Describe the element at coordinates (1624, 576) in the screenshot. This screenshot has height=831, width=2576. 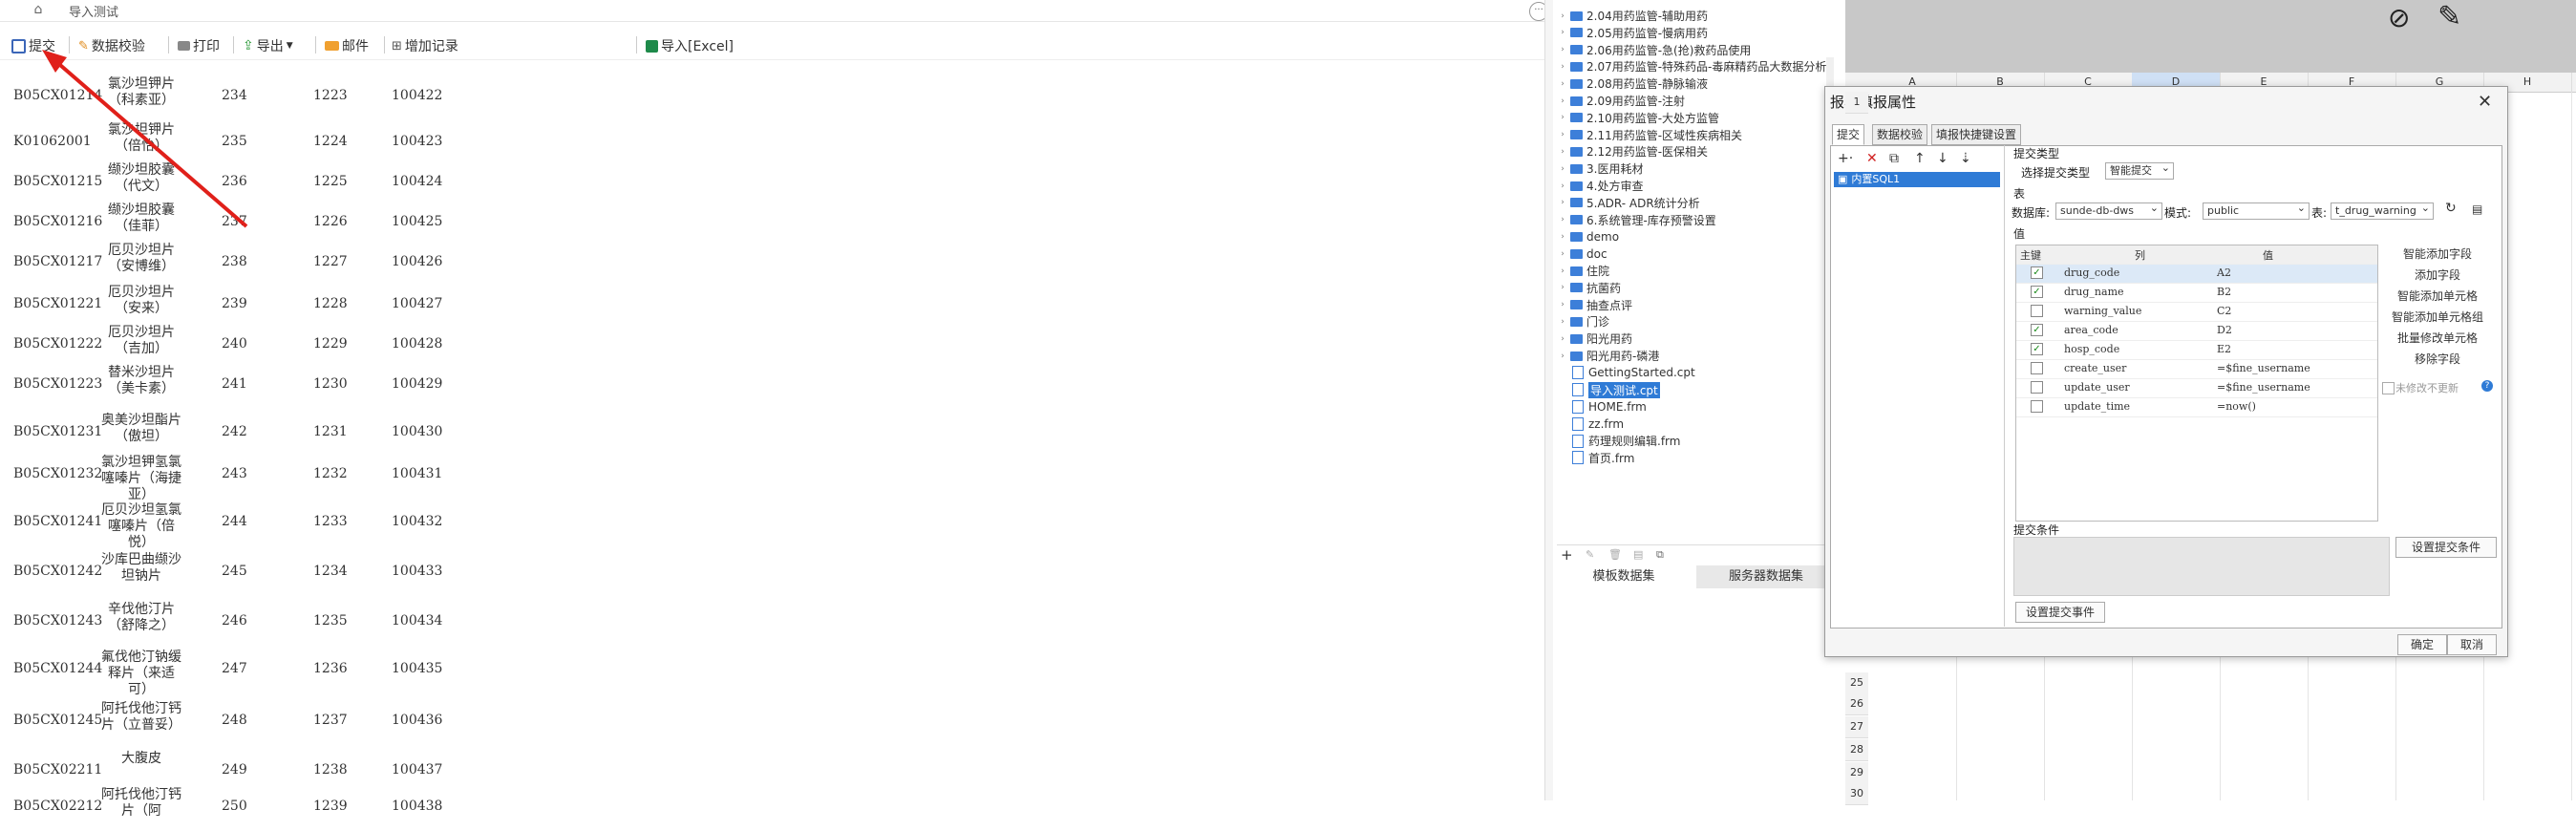
I see `tab-template-dataset: 模板数据集` at that location.